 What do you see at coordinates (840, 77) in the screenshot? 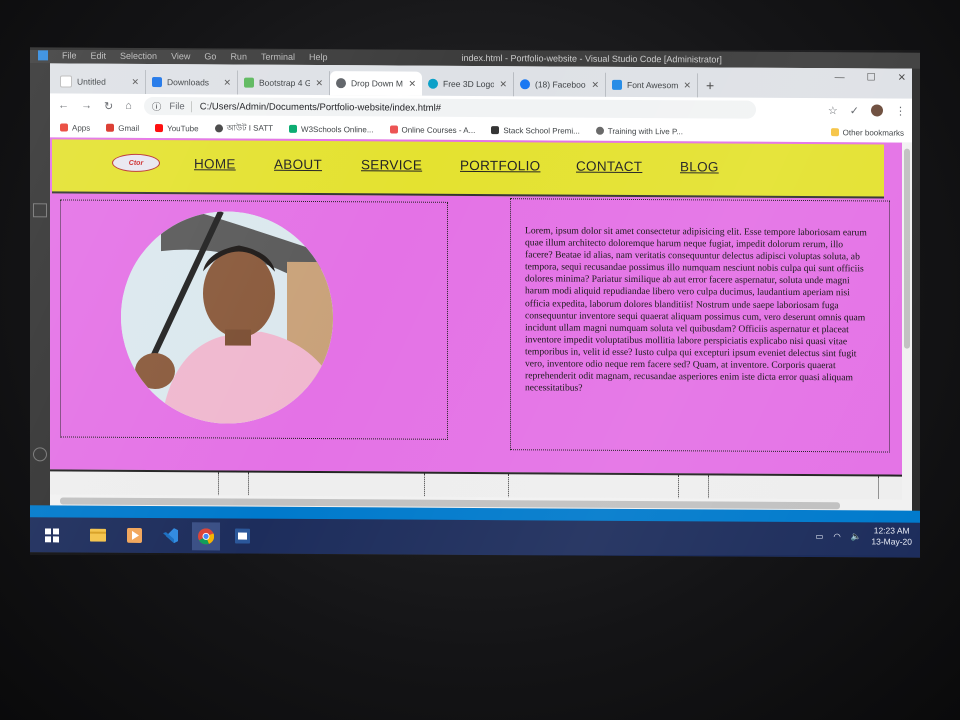
I see `minimize-icon: —` at bounding box center [840, 77].